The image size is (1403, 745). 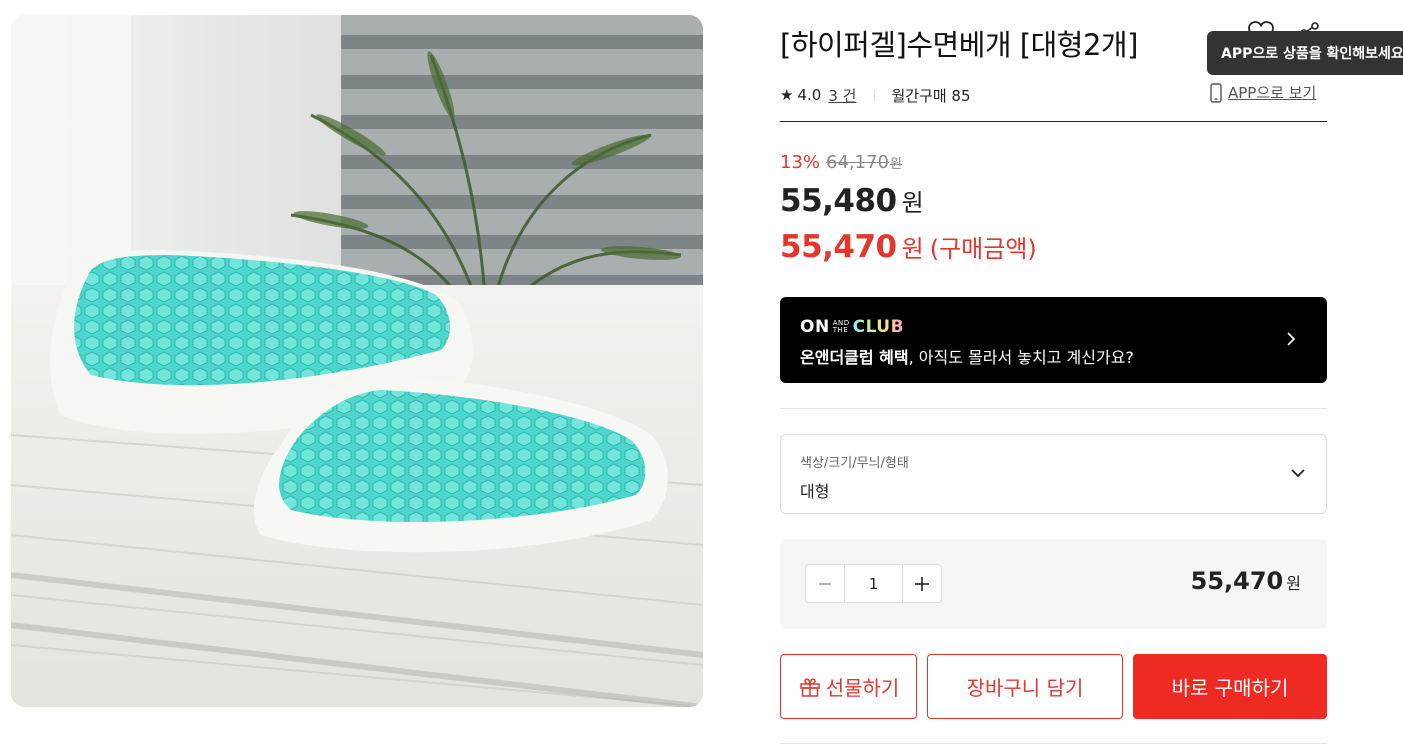 What do you see at coordinates (1053, 121) in the screenshot?
I see `title-divider` at bounding box center [1053, 121].